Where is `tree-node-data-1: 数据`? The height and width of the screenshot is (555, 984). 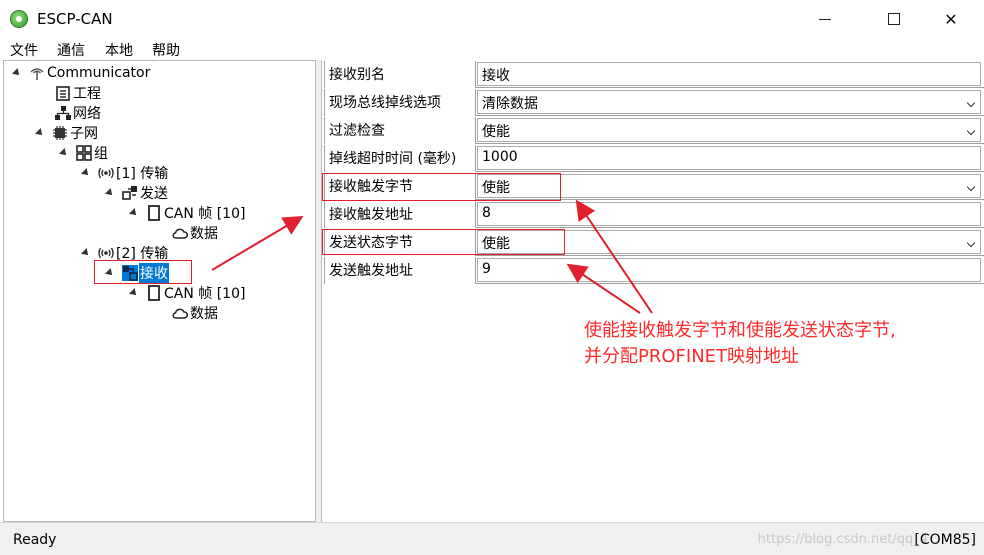
tree-node-data-1: 数据 is located at coordinates (195, 233).